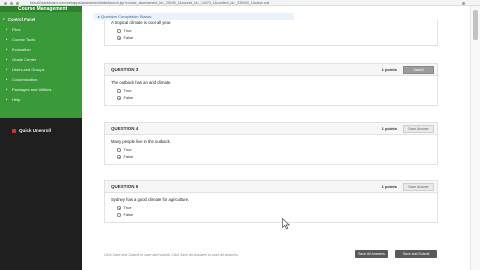 Image resolution: width=480 pixels, height=270 pixels. I want to click on save-answer-button: Saved, so click(418, 70).